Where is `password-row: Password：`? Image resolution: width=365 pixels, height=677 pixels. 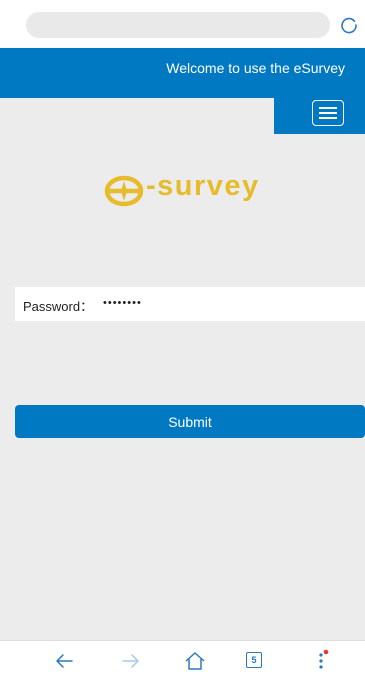 password-row: Password： is located at coordinates (190, 304).